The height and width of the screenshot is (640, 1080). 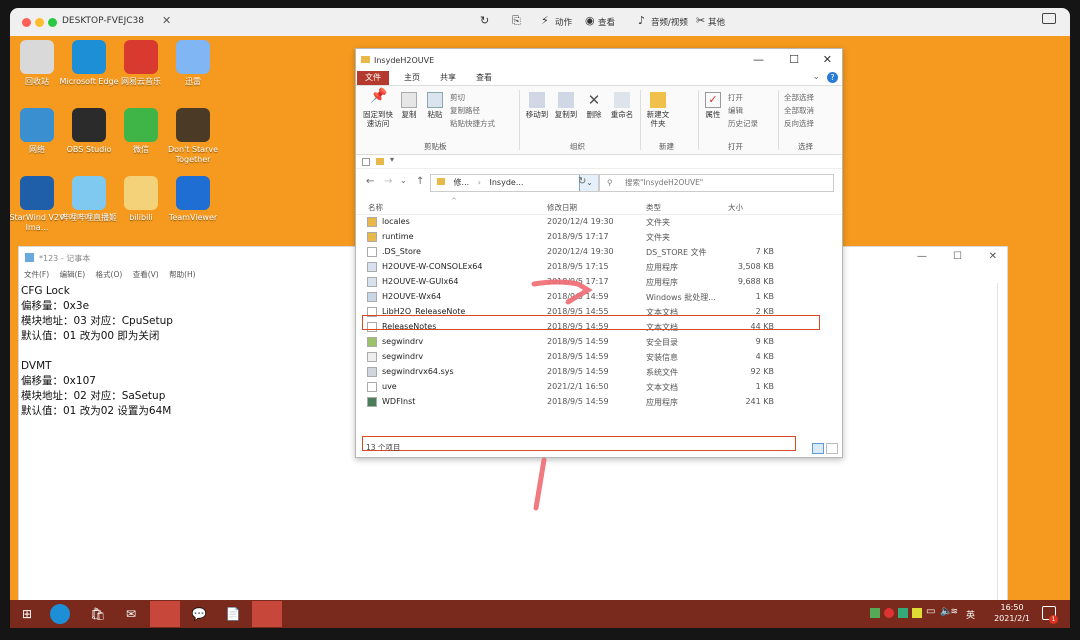 What do you see at coordinates (832, 448) in the screenshot?
I see `tiles-view-icon` at bounding box center [832, 448].